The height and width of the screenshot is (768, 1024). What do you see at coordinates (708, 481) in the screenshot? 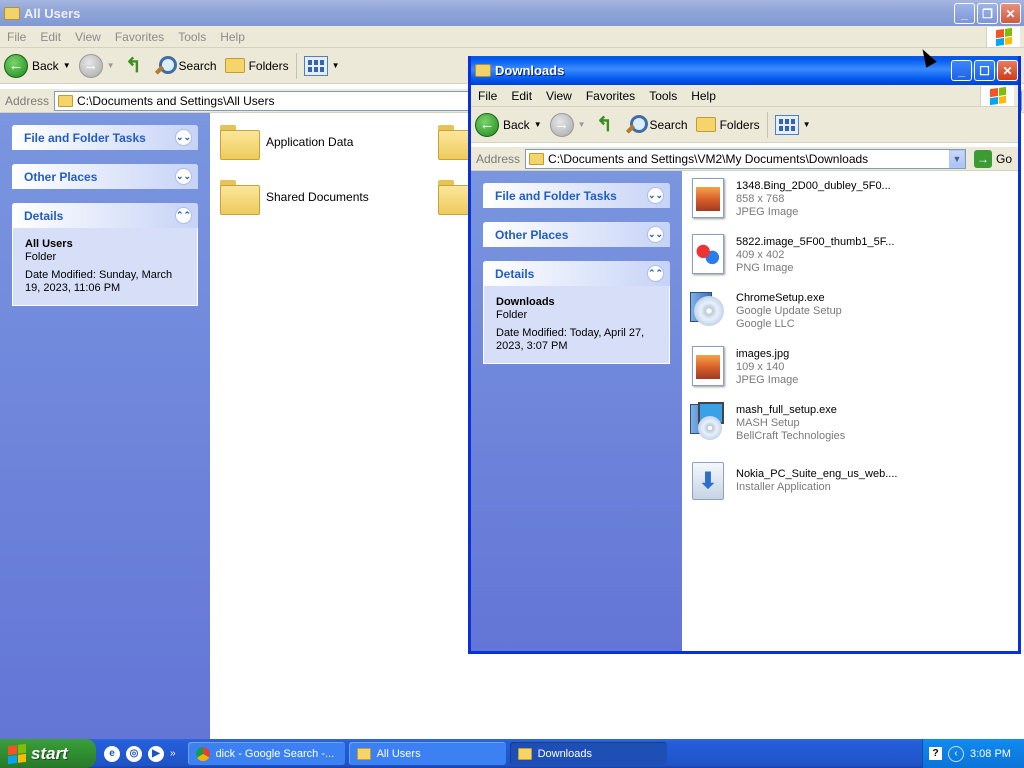
I see `installer-icon: ⬇` at bounding box center [708, 481].